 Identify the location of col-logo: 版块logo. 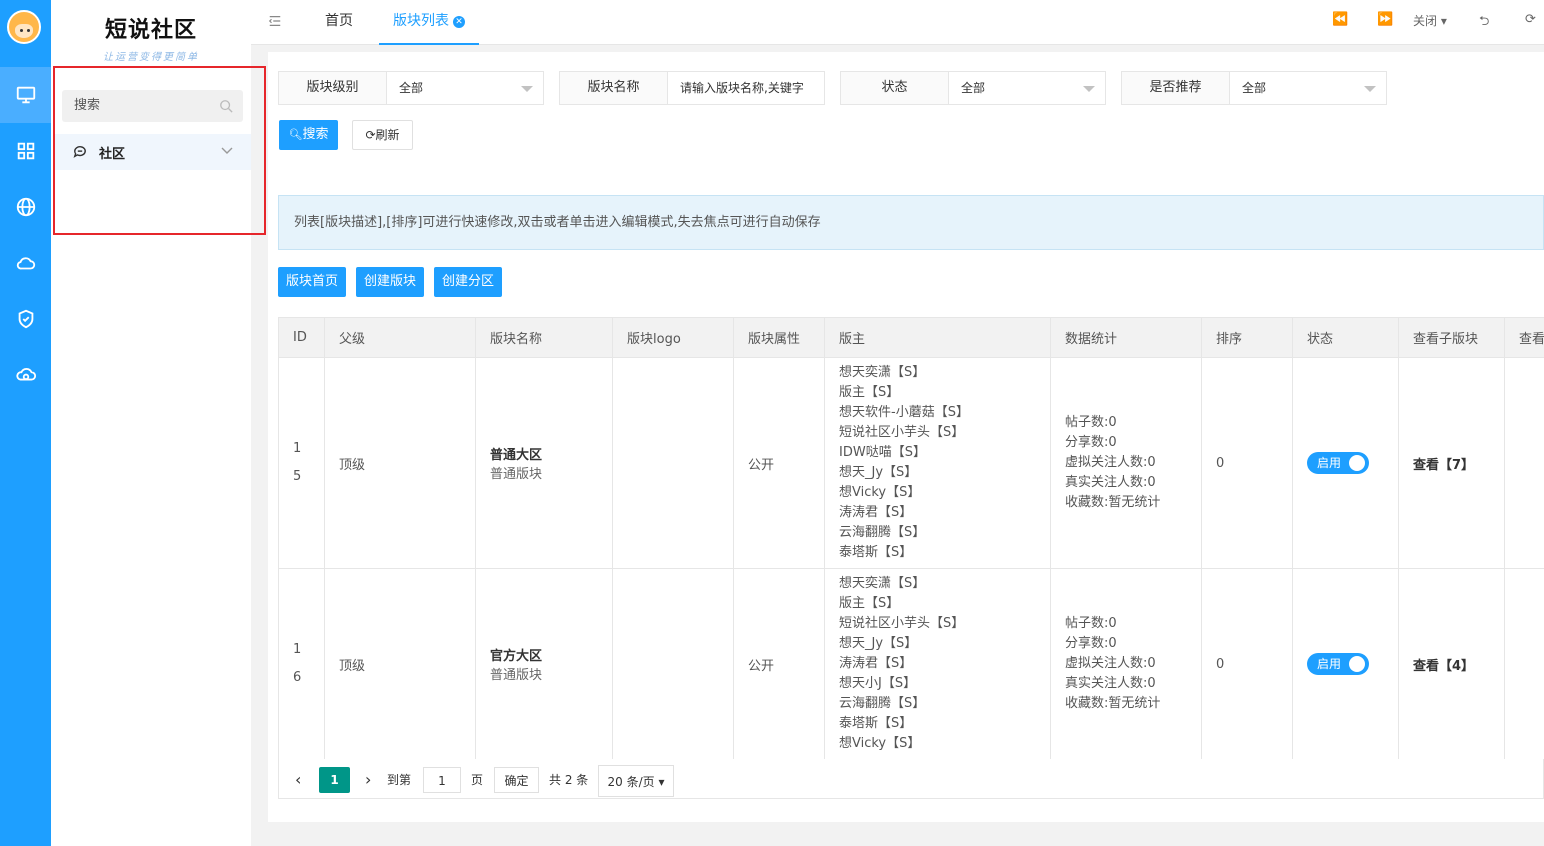
(673, 337).